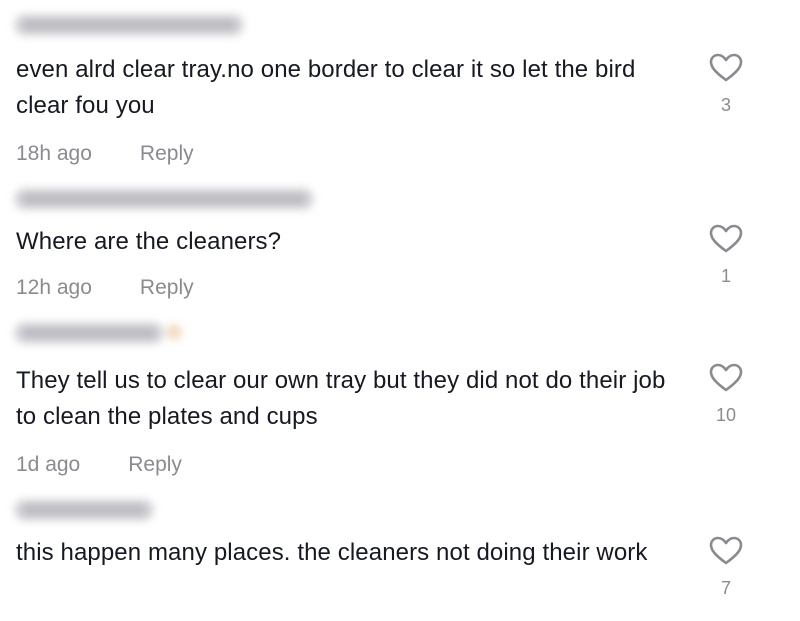 This screenshot has height=621, width=800. I want to click on comment-text: Where are the cleaners?, so click(149, 241).